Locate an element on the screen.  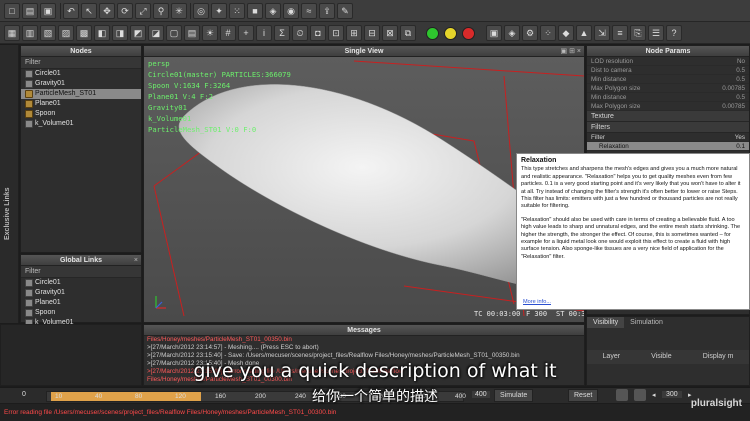
node-item: k_Volume01 is located at coordinates (81, 124).